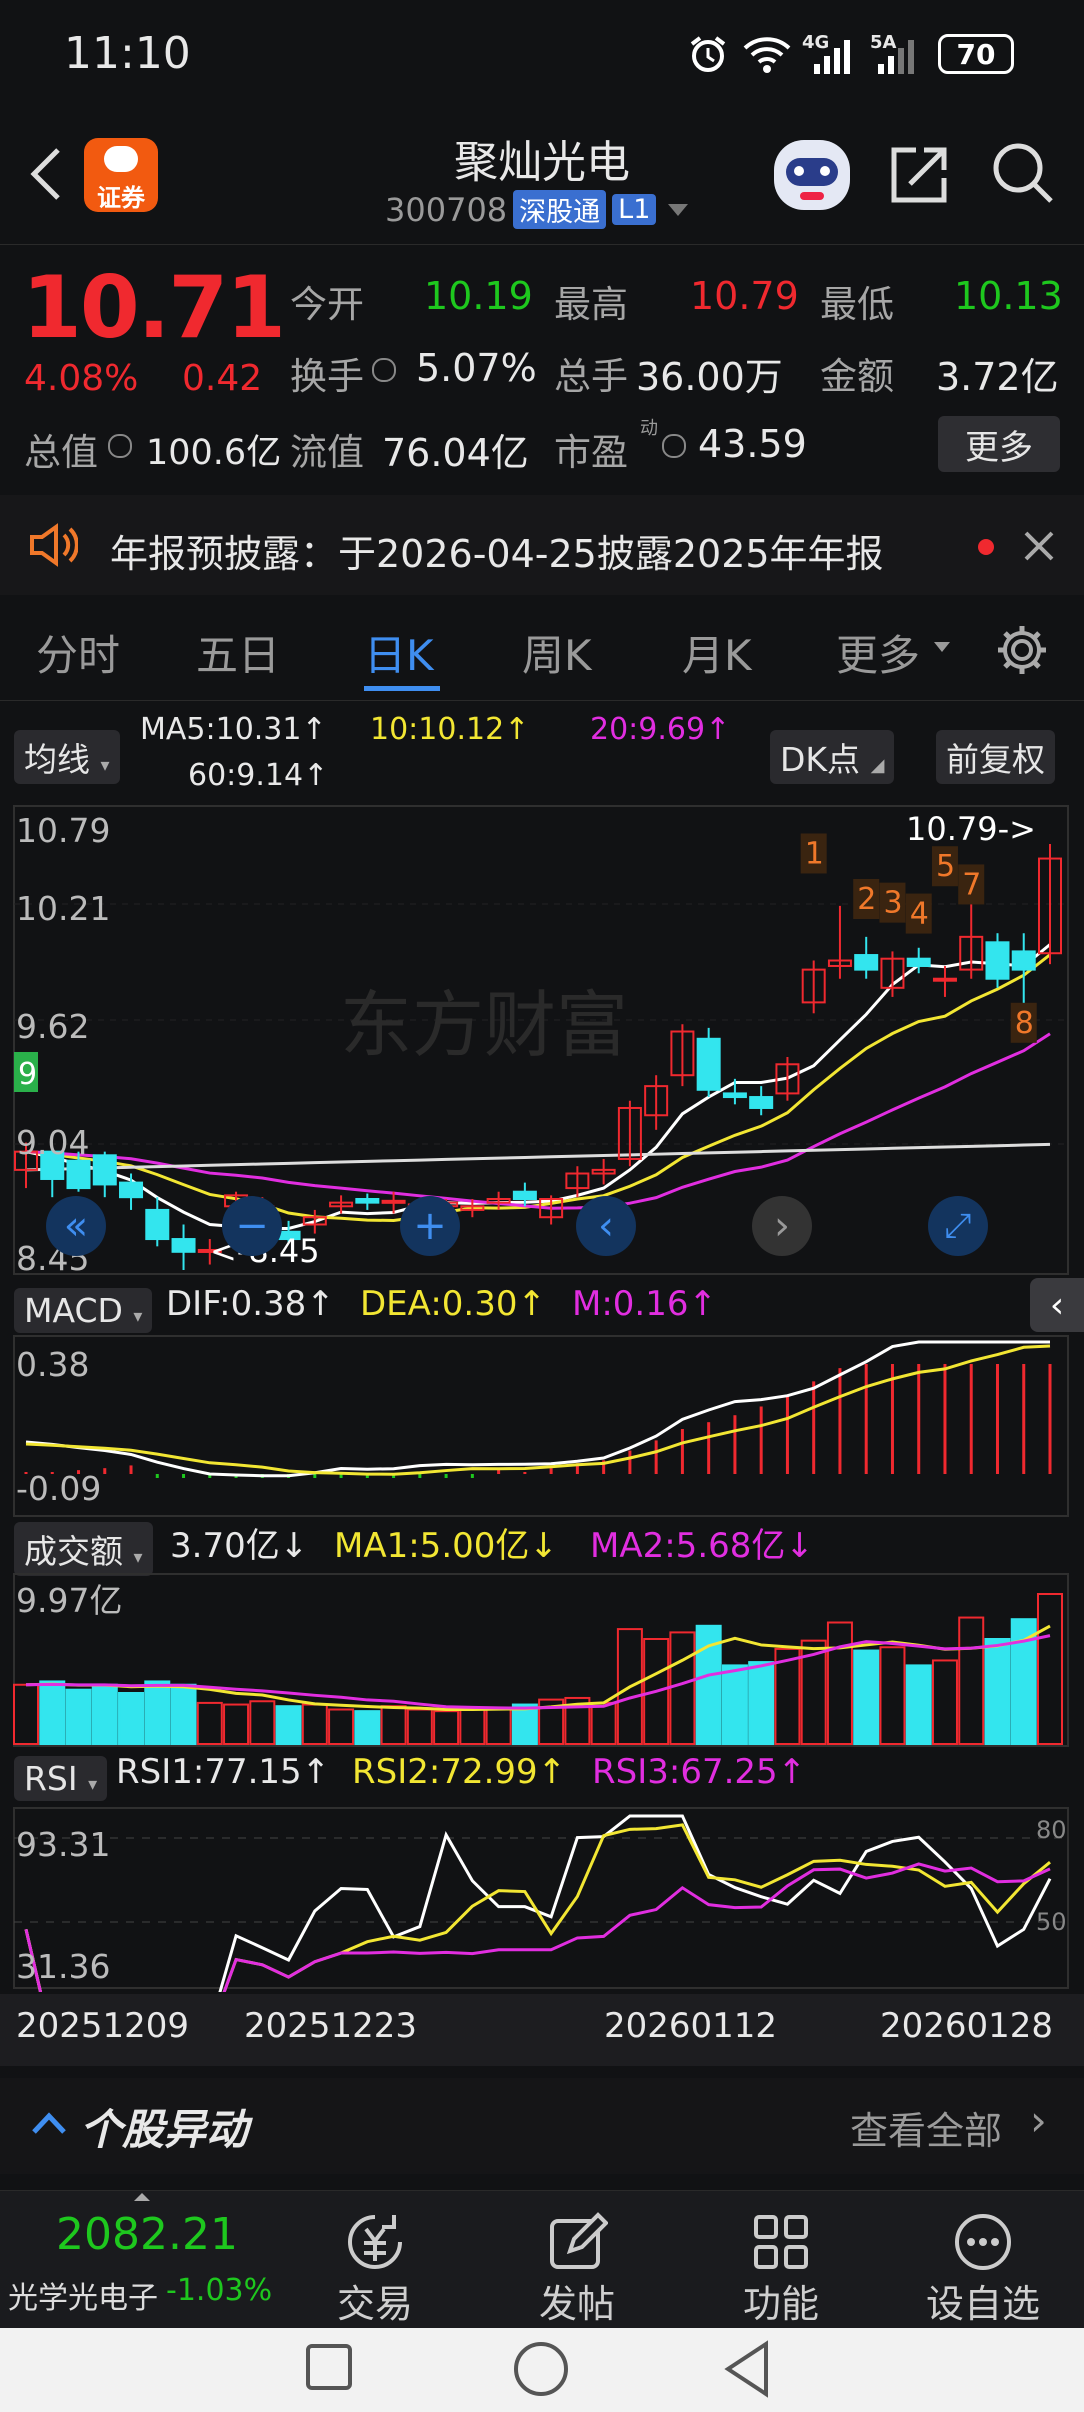  What do you see at coordinates (73, 1310) in the screenshot?
I see `macd-chip-label: MACD` at bounding box center [73, 1310].